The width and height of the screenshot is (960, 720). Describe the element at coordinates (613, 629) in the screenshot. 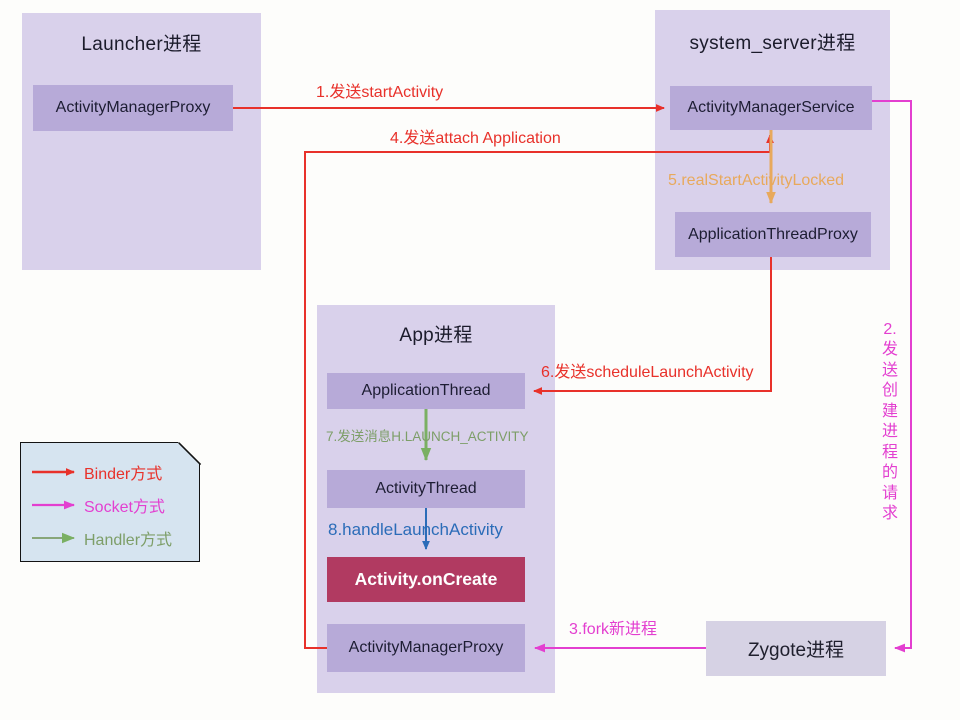

I see `edge-label-step-3: 3.fork新进程` at that location.